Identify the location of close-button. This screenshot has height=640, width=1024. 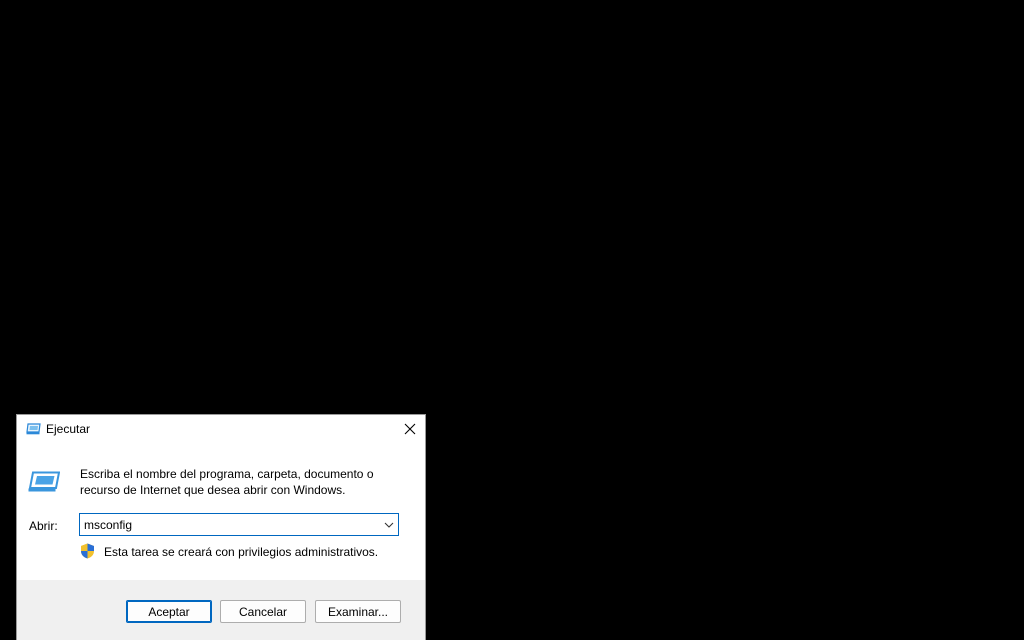
(410, 429).